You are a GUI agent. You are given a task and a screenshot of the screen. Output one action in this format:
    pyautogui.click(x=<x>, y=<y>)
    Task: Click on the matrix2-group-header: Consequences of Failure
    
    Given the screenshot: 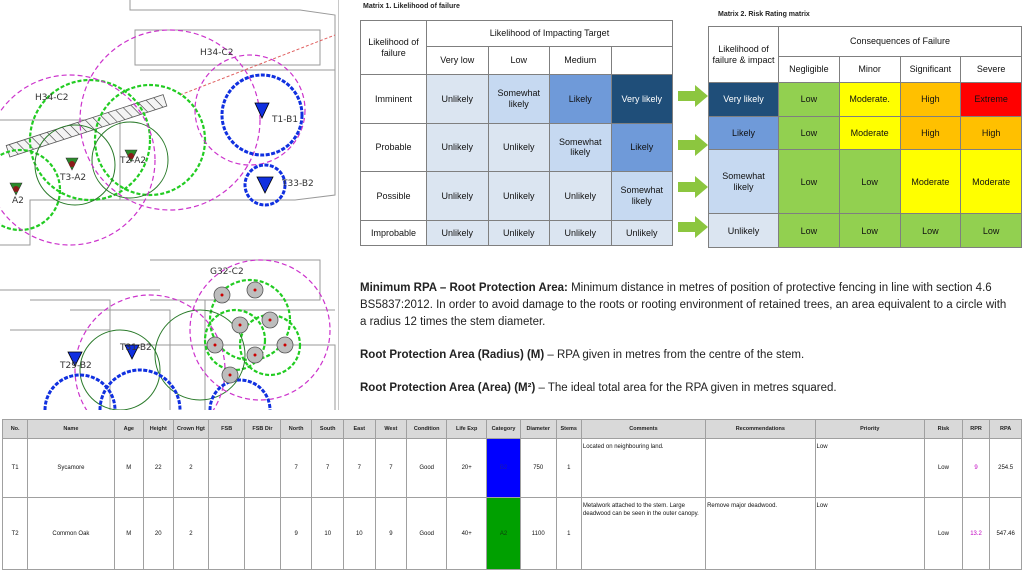 What is the action you would take?
    pyautogui.click(x=900, y=41)
    